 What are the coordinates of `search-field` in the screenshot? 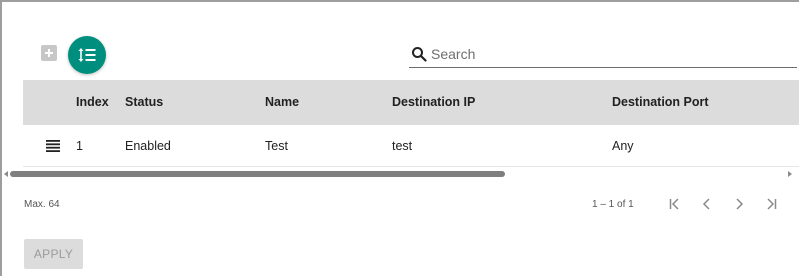 It's located at (603, 54).